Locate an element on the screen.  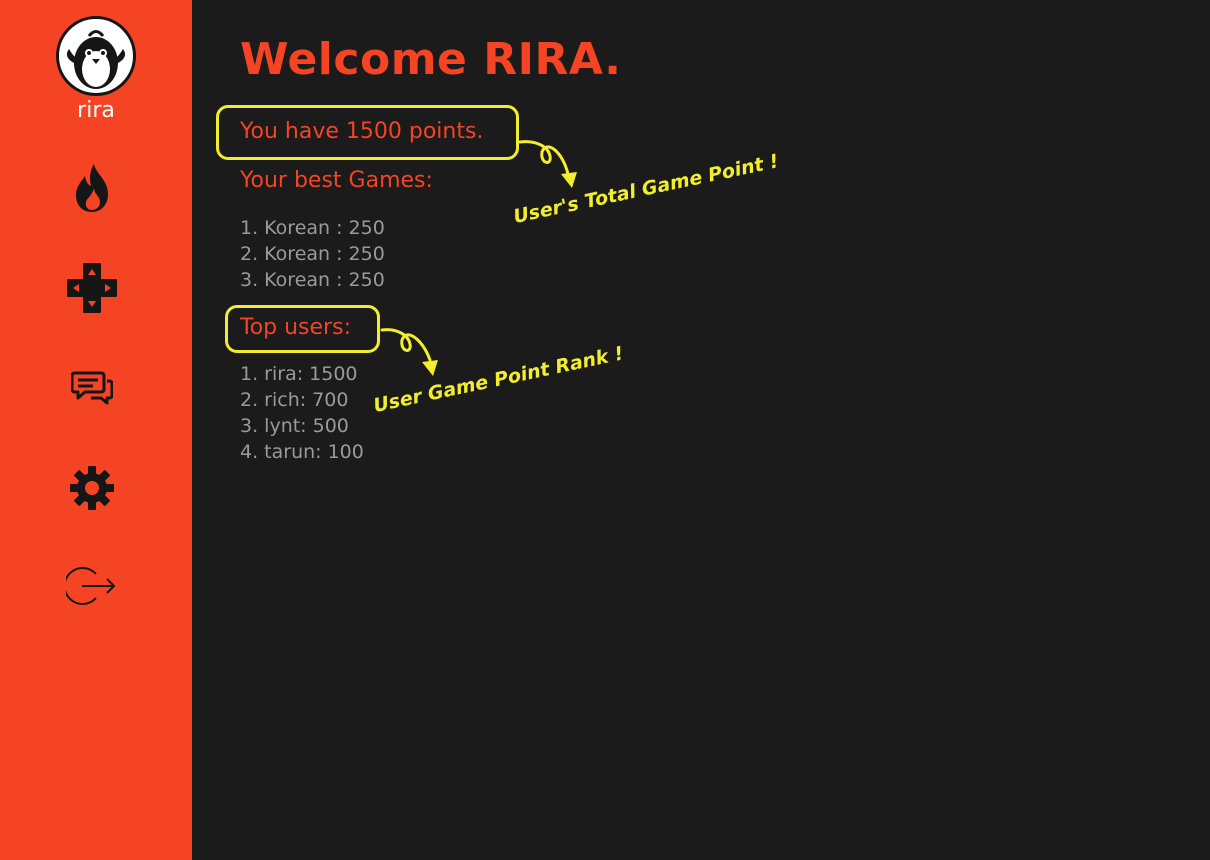
total-points-text: You have 1500 points. is located at coordinates (362, 131).